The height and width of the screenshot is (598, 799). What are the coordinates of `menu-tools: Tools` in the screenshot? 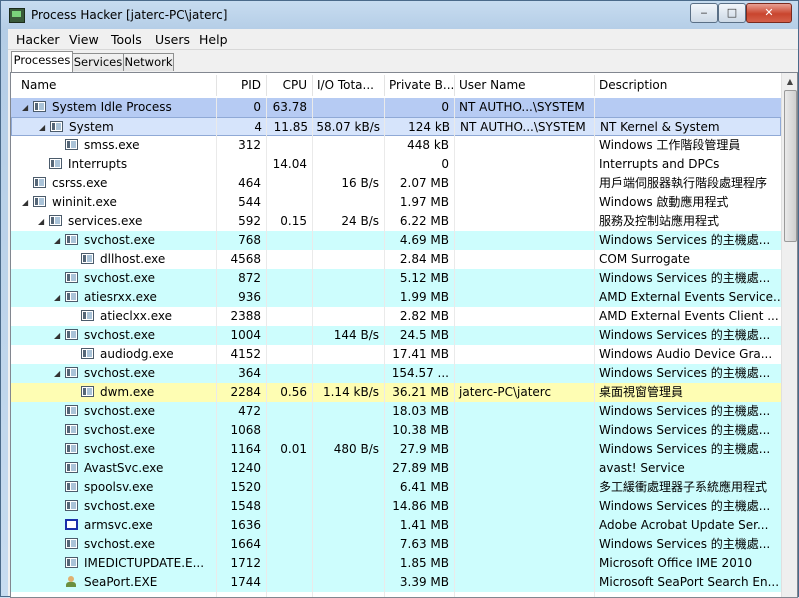 It's located at (126, 39).